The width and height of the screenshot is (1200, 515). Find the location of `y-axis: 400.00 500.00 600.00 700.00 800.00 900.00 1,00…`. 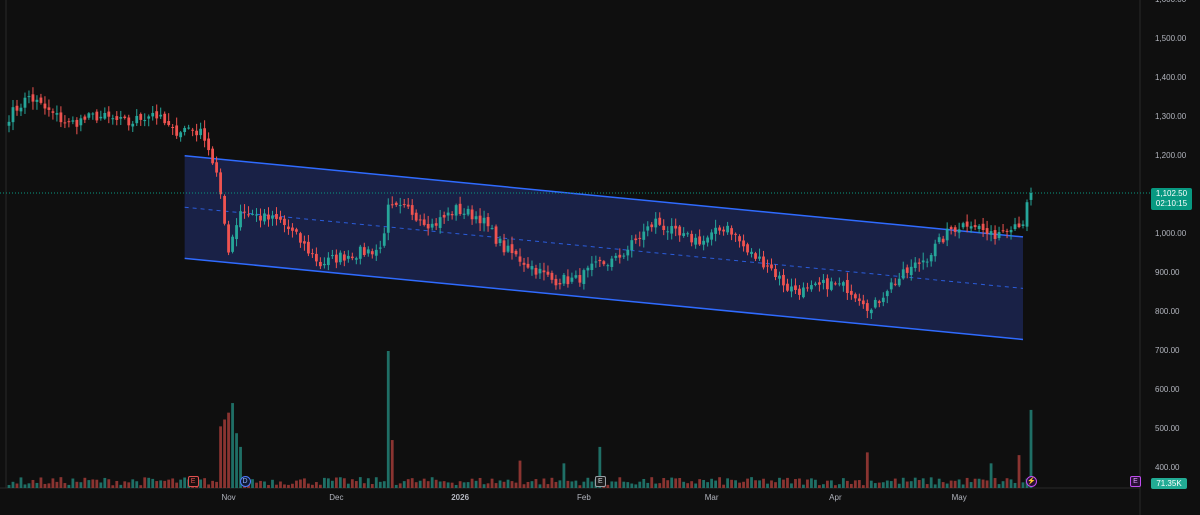

y-axis: 400.00 500.00 600.00 700.00 800.00 900.00 1,00… is located at coordinates (1171, 236).